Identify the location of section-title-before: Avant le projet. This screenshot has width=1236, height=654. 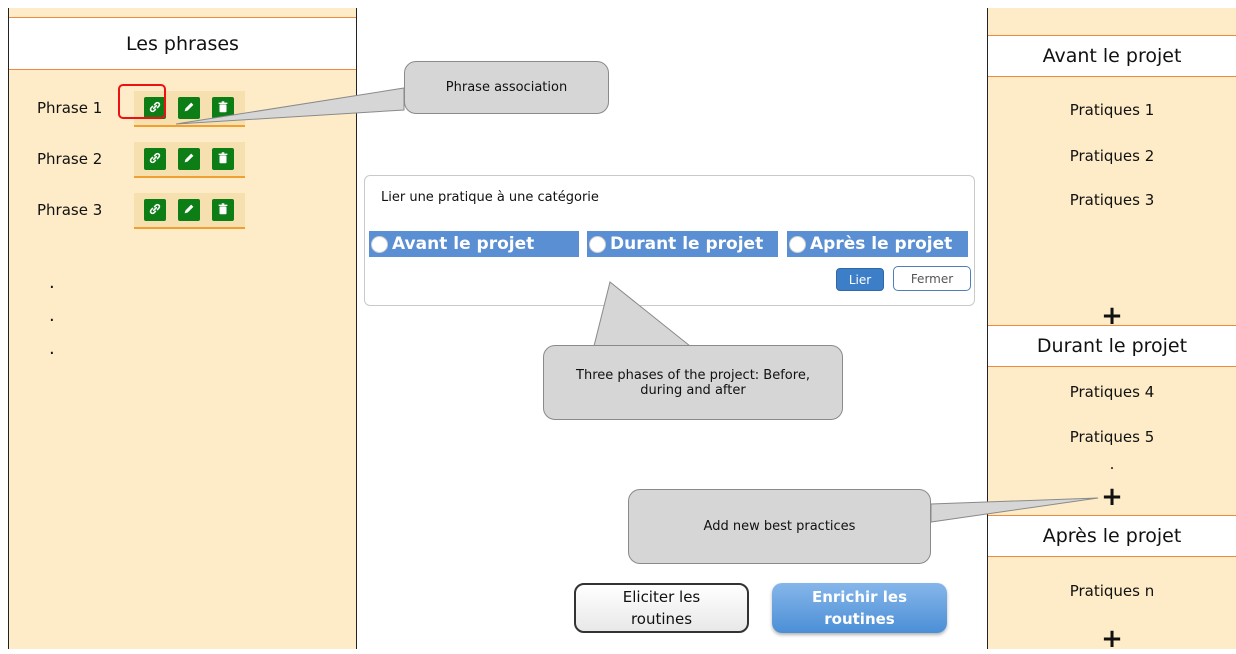
(1112, 56).